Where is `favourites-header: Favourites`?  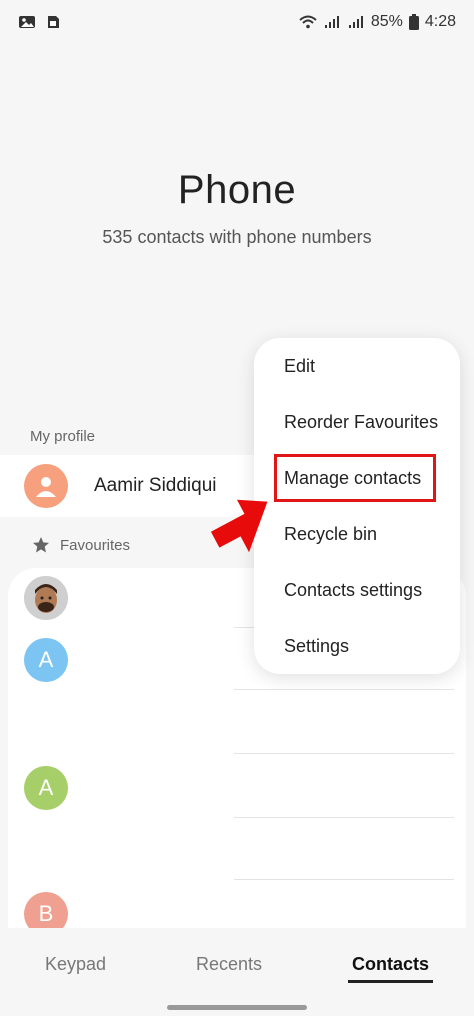
favourites-header: Favourites is located at coordinates (81, 545).